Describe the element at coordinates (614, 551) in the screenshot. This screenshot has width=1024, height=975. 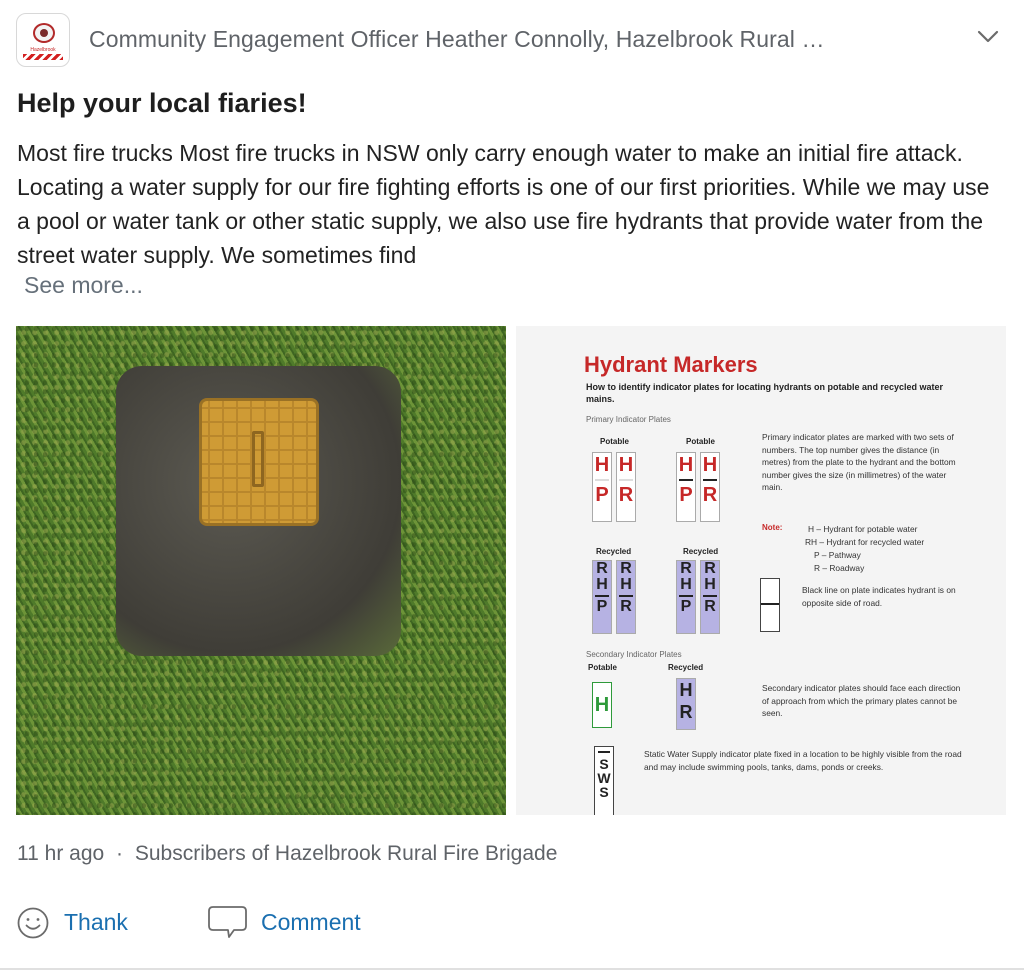
I see `recycled-label-1: Recycled` at that location.